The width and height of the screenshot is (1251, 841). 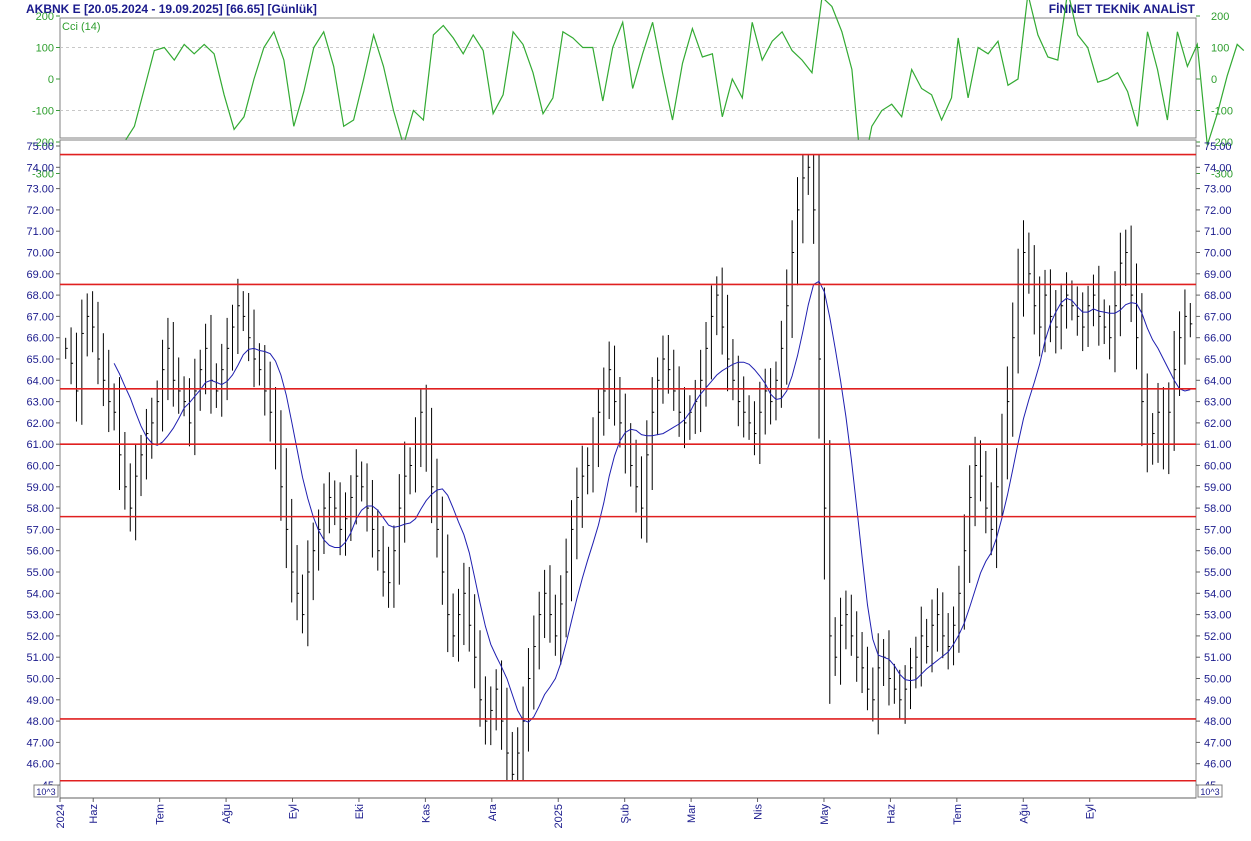 What do you see at coordinates (1218, 509) in the screenshot?
I see `price-tick-label-right: 58.00` at bounding box center [1218, 509].